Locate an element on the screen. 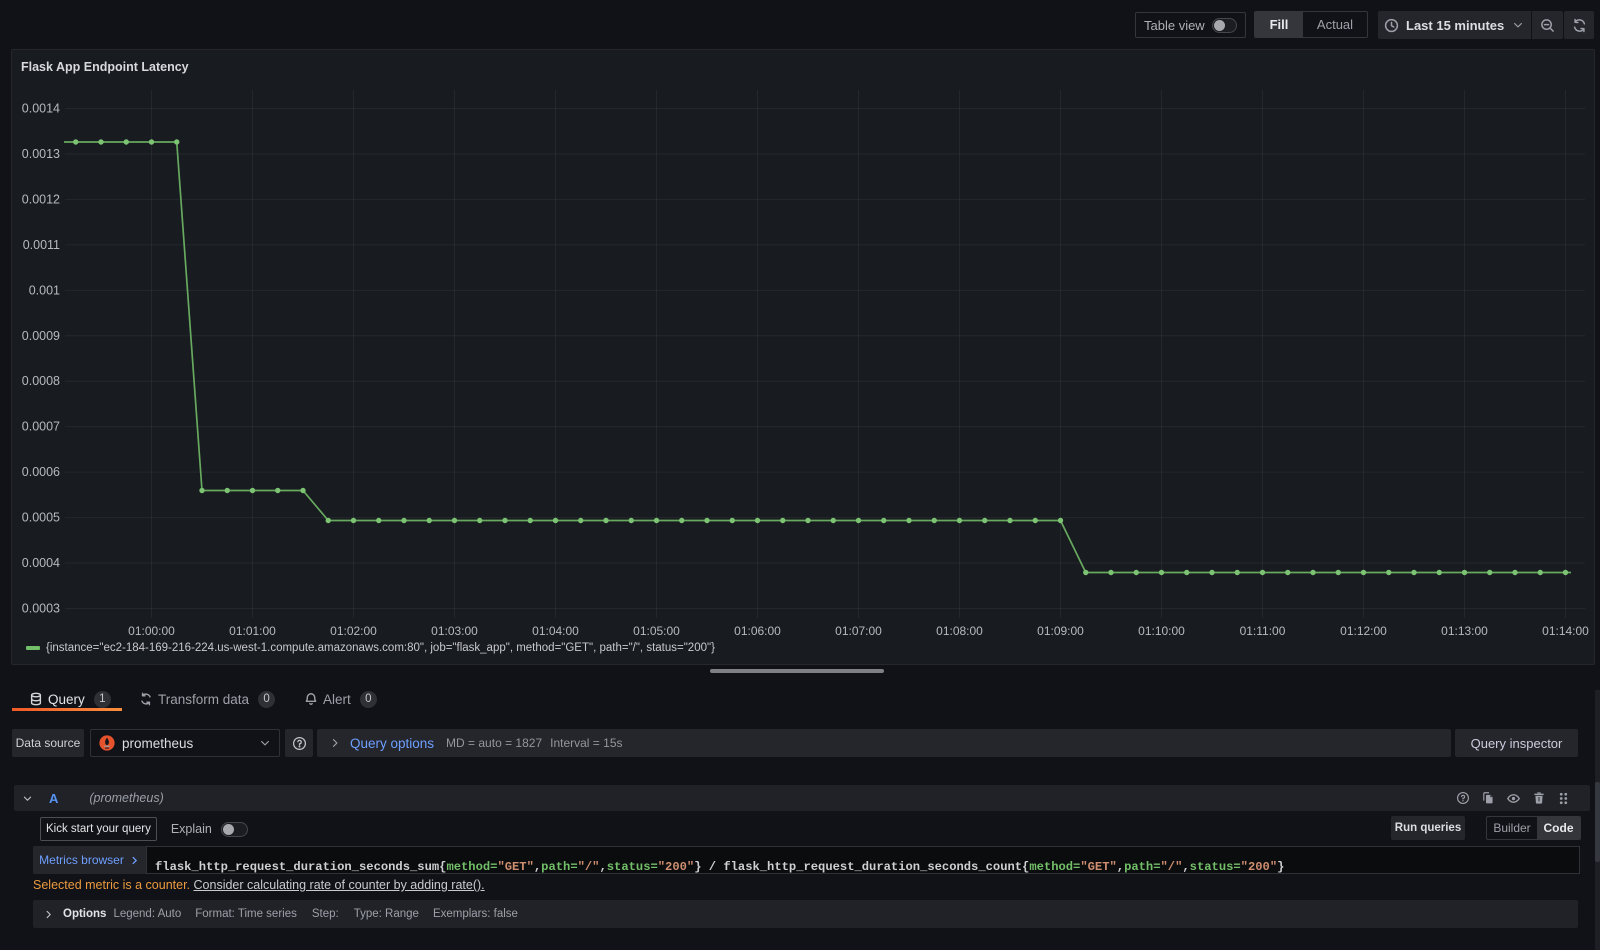 The image size is (1600, 950). svg-text: 0.0003 is located at coordinates (41, 609).